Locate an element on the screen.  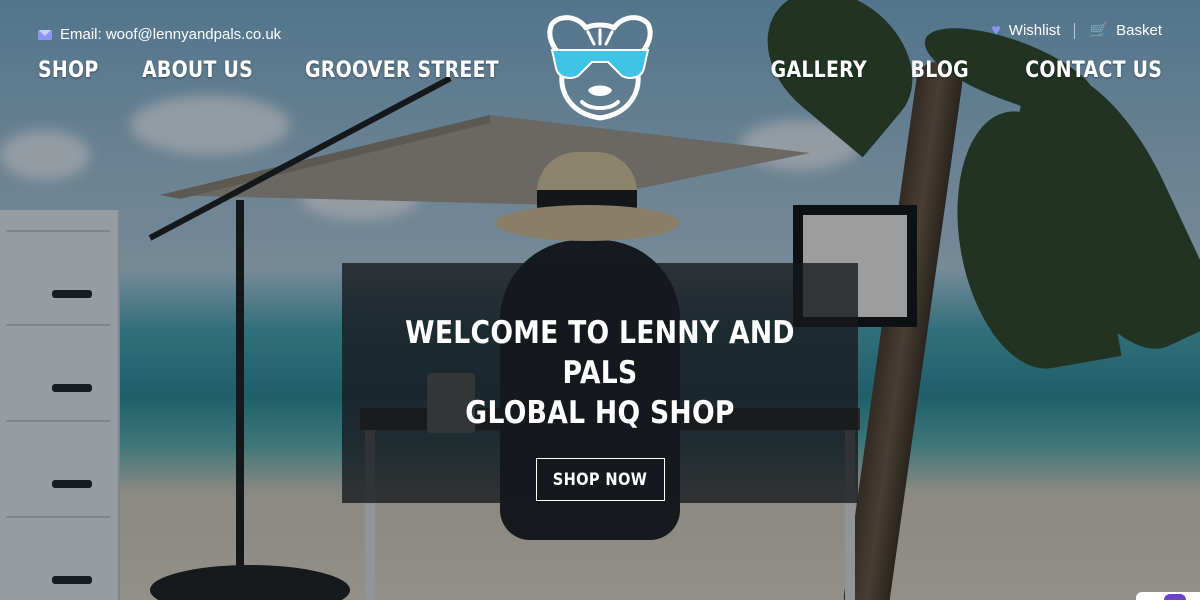
nav-blog: BLOG is located at coordinates (939, 70).